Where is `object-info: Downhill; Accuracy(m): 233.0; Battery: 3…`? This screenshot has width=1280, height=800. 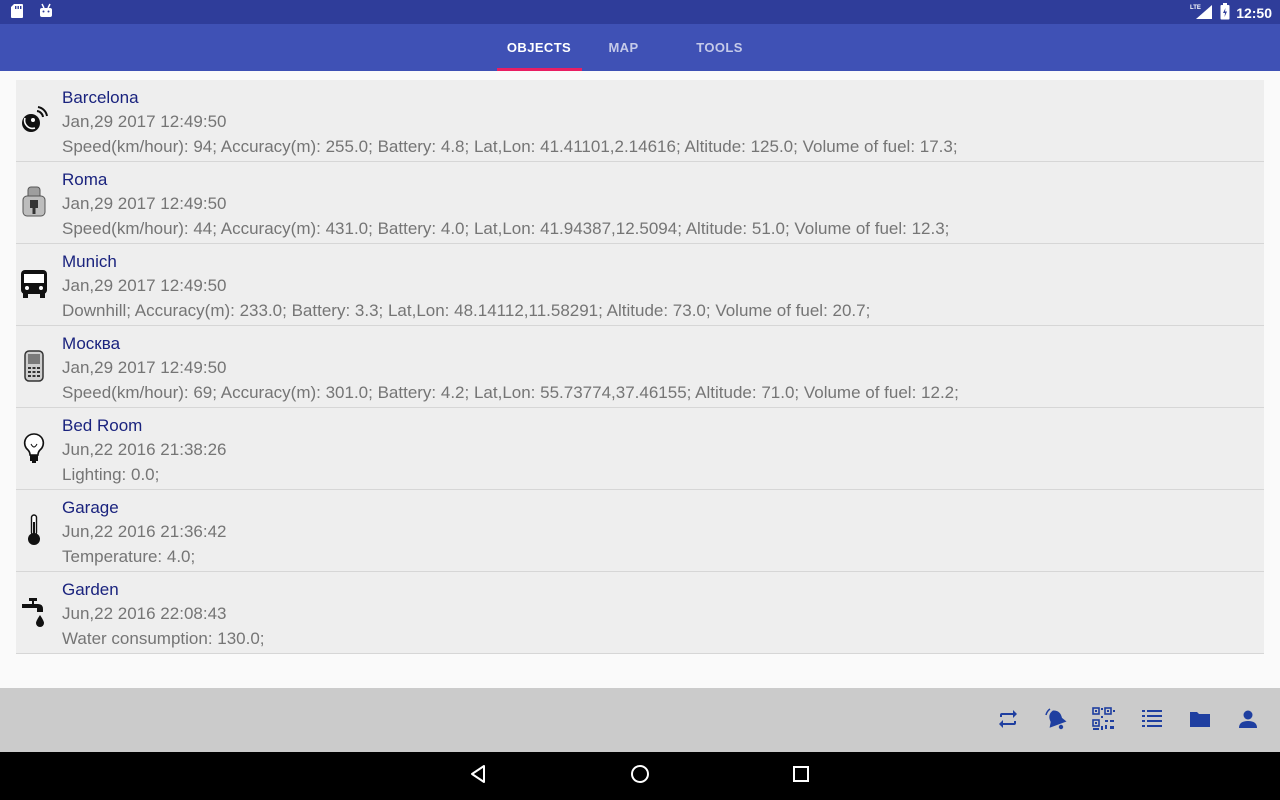 object-info: Downhill; Accuracy(m): 233.0; Battery: 3… is located at coordinates (466, 310).